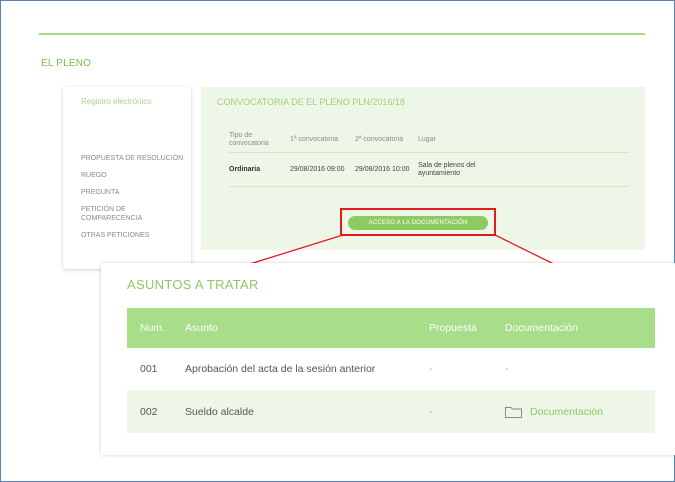  What do you see at coordinates (566, 411) in the screenshot?
I see `documentacion-link-label: Documentación` at bounding box center [566, 411].